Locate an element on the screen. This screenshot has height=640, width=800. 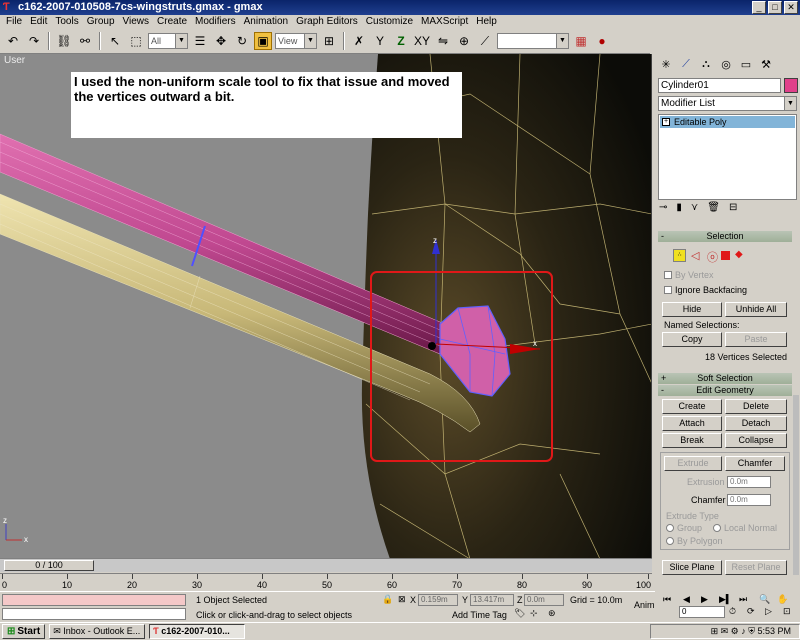
minimize-button: _ is located at coordinates (759, 7).